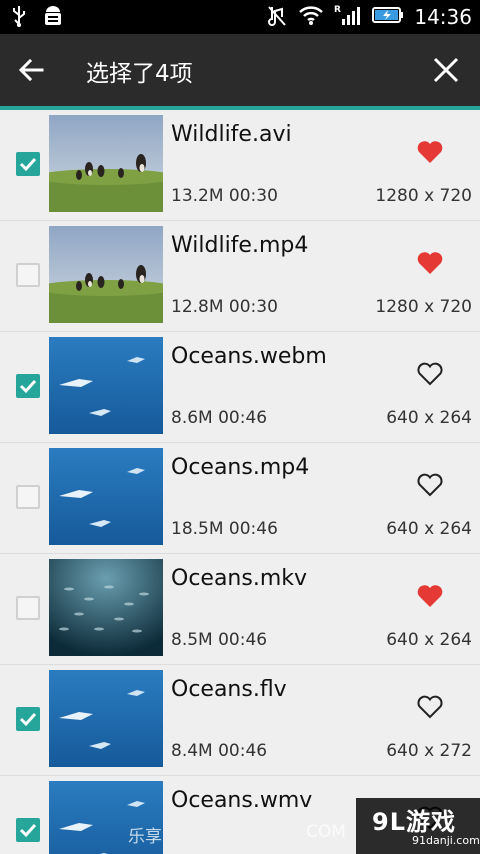 The height and width of the screenshot is (854, 480). What do you see at coordinates (249, 356) in the screenshot?
I see `video-name: Oceans.webm` at bounding box center [249, 356].